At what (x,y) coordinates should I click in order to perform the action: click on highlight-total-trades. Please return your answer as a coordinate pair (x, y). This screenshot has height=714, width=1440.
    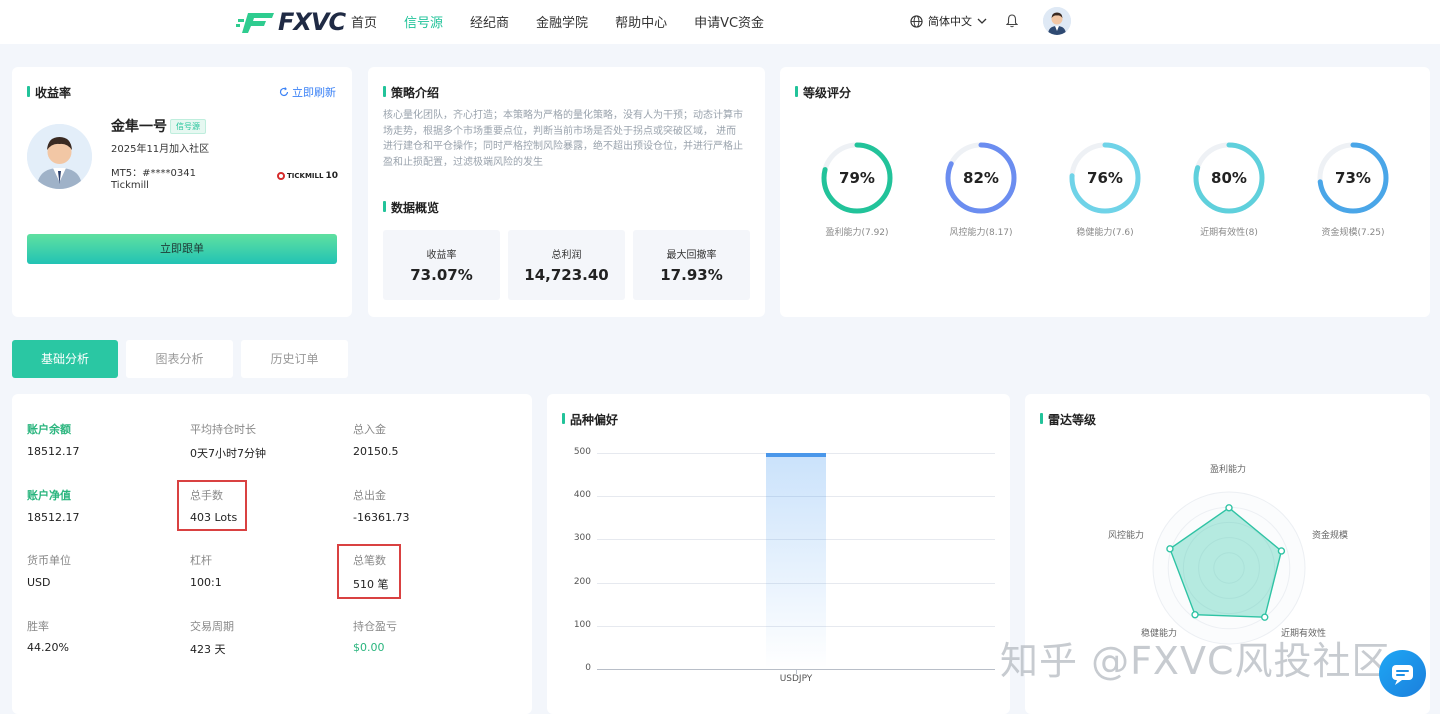
    Looking at the image, I should click on (369, 571).